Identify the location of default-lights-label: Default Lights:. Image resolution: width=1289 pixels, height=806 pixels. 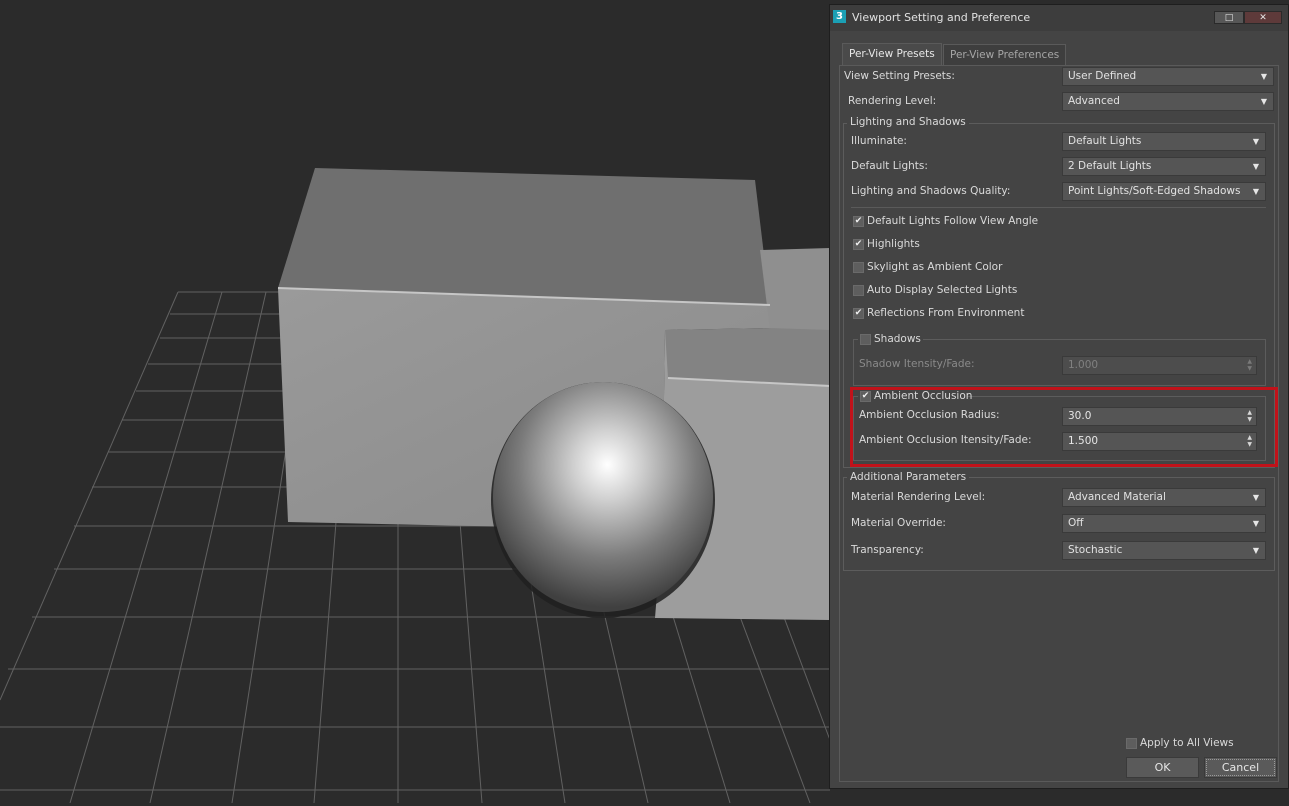
(889, 166).